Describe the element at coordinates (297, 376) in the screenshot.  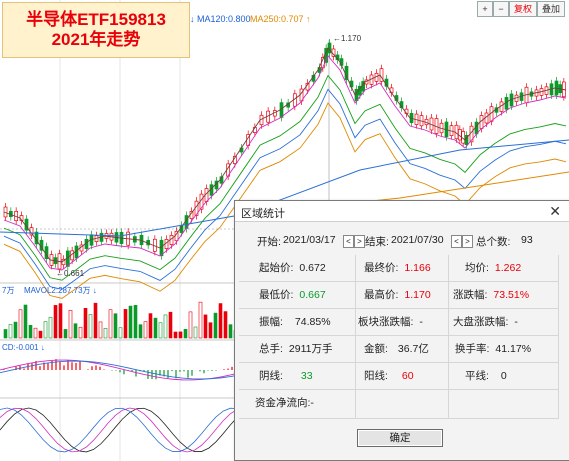
I see `stat-down-count: 阴线: 33` at that location.